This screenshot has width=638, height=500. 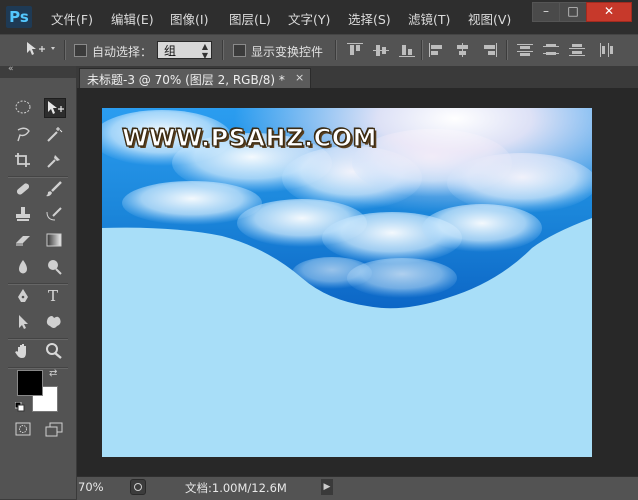 I want to click on lasso-icon, so click(x=23, y=135).